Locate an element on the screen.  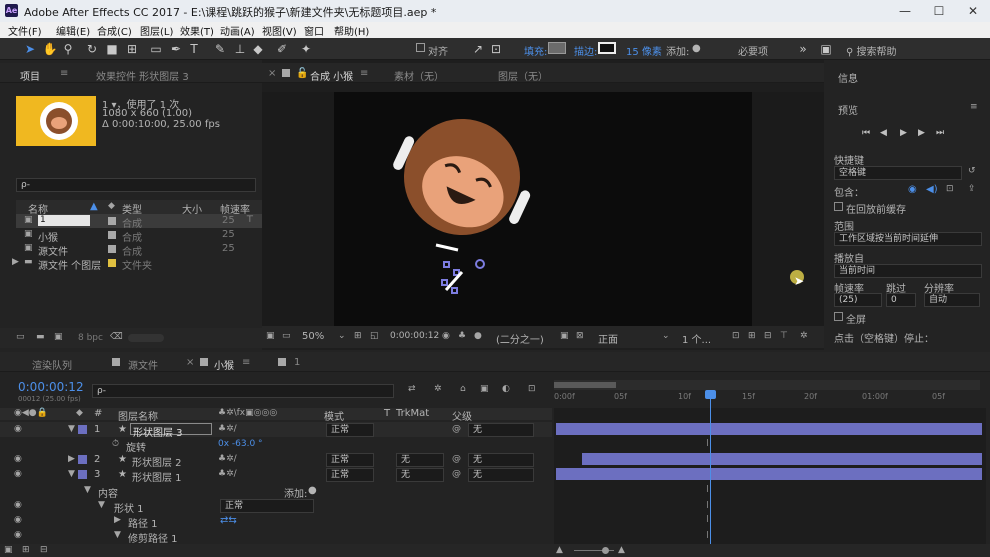
monitor-icon: ▭ is located at coordinates (286, 336).